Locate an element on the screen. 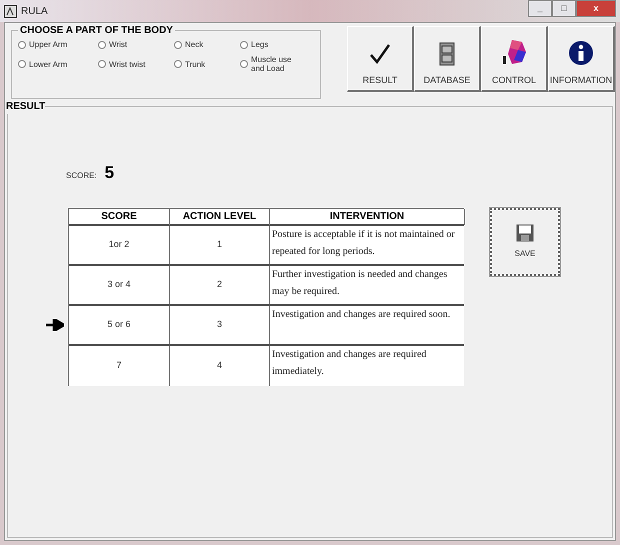  radio-option: Wrist twist is located at coordinates (136, 64).